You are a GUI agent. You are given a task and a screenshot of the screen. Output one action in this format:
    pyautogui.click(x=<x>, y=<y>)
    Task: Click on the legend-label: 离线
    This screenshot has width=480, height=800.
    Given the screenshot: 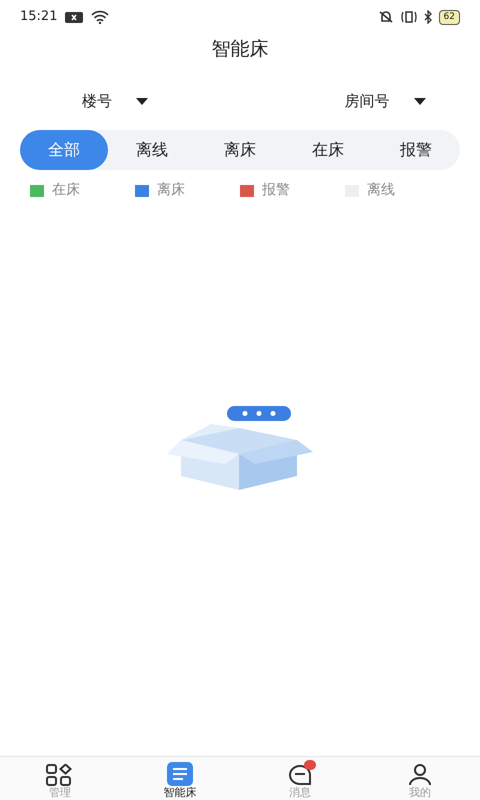 What is the action you would take?
    pyautogui.click(x=381, y=190)
    